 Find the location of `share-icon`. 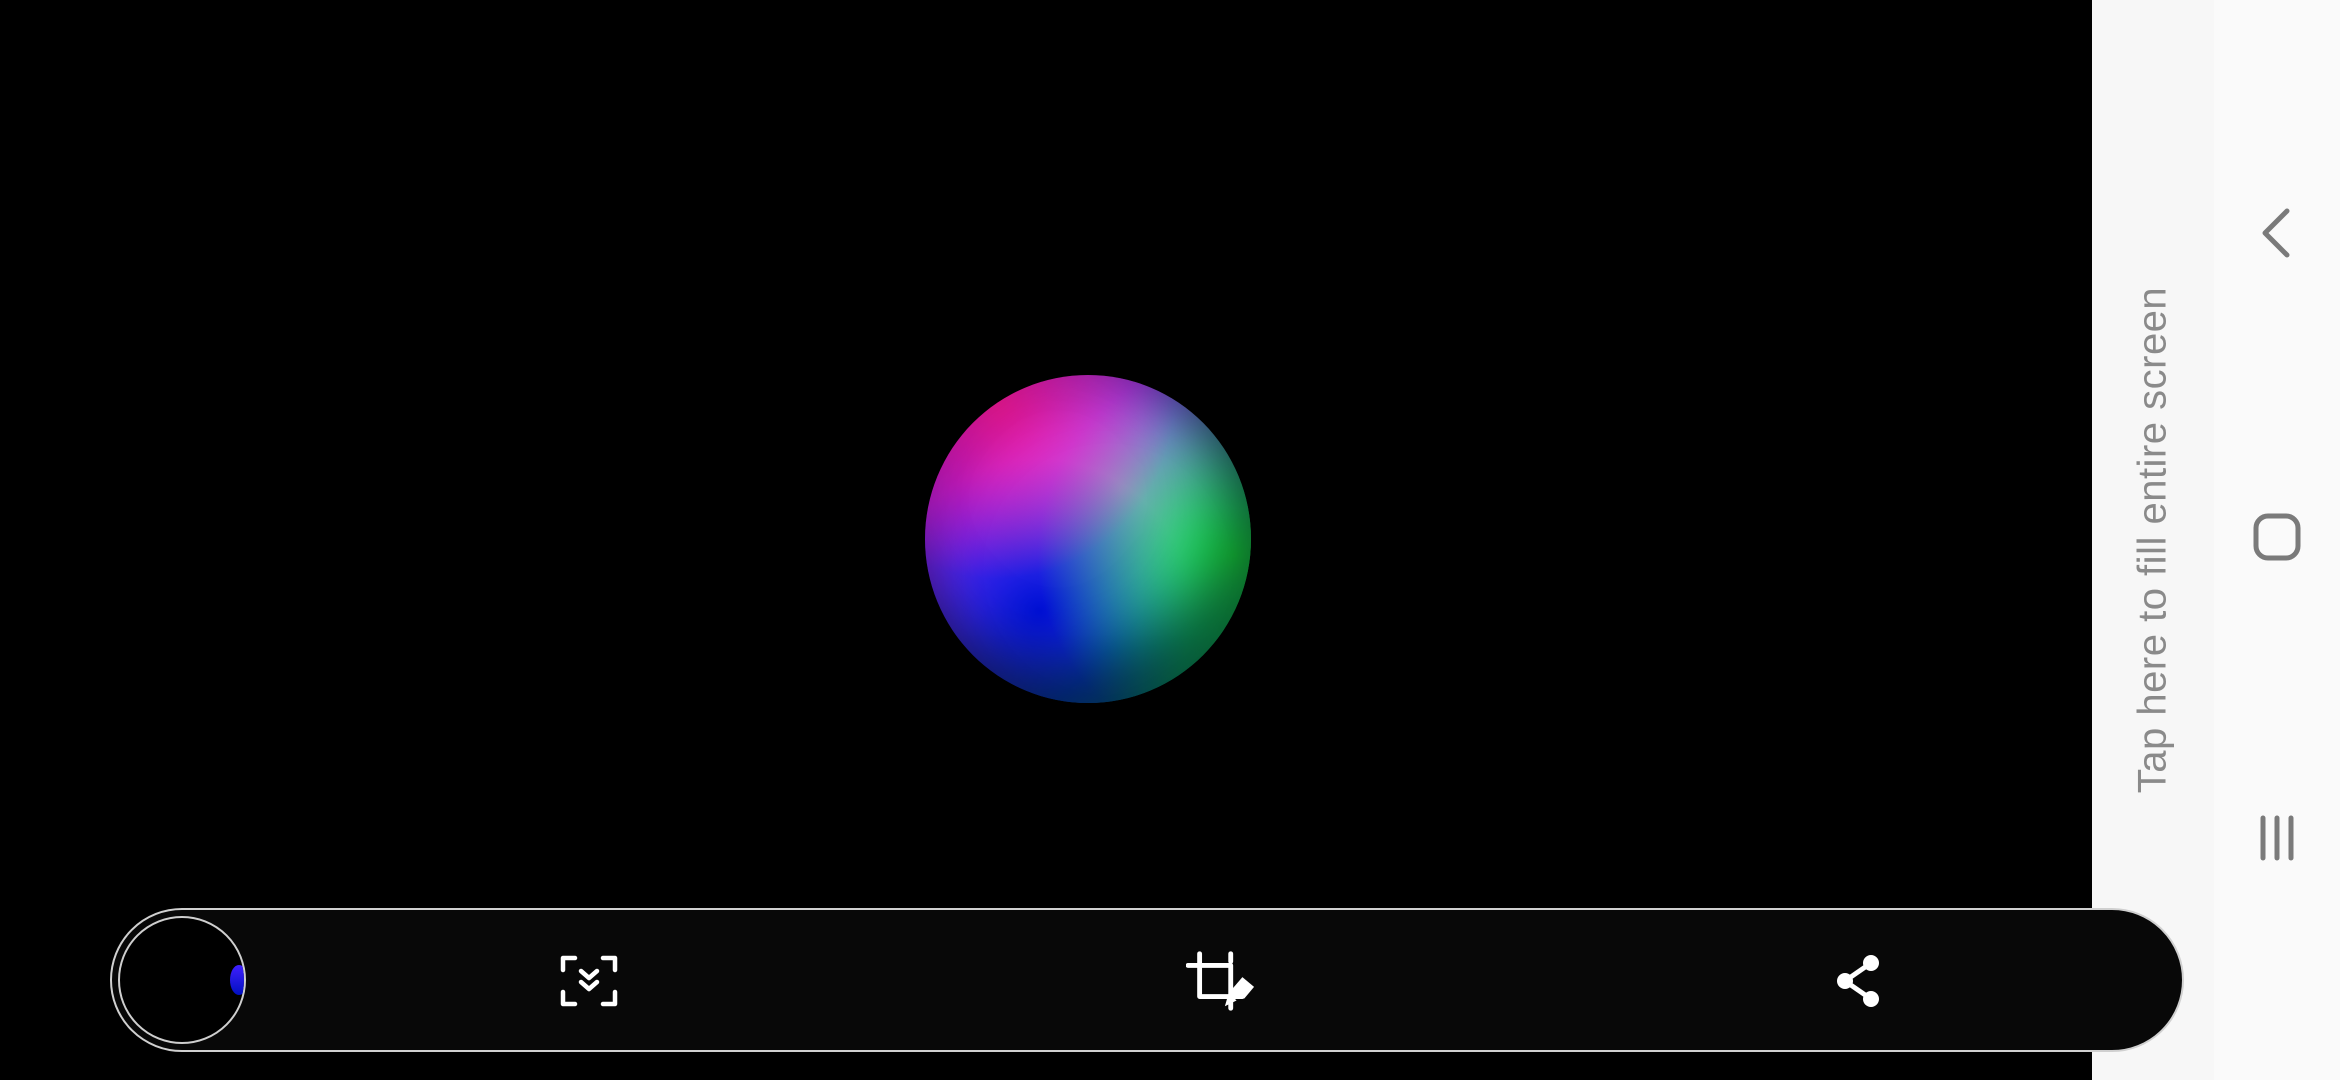

share-icon is located at coordinates (1858, 981).